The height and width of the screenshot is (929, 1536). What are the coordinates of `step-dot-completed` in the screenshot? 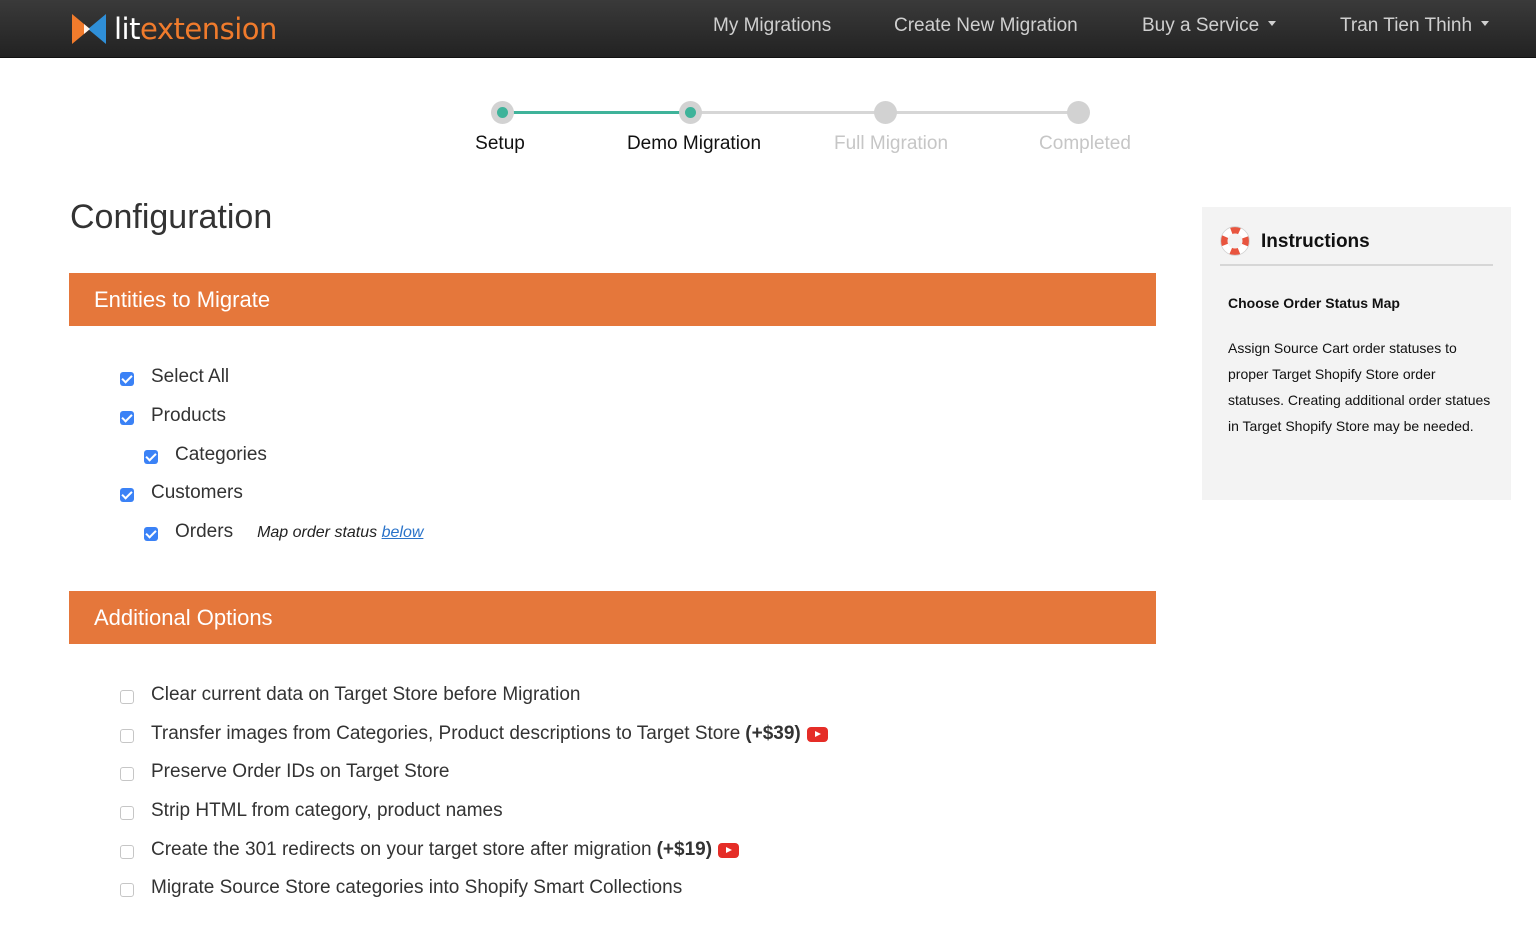 It's located at (1078, 112).